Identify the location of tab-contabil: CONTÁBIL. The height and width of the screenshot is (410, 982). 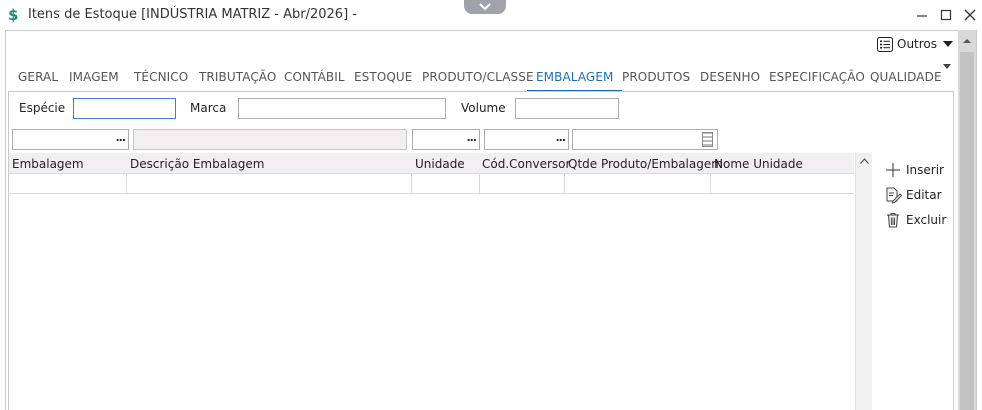
(314, 79).